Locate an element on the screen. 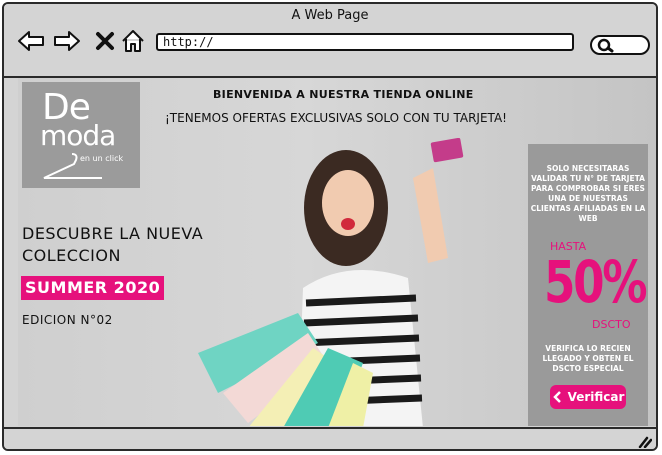 Image resolution: width=662 pixels, height=455 pixels. verify-button-label: Verificar is located at coordinates (596, 397).